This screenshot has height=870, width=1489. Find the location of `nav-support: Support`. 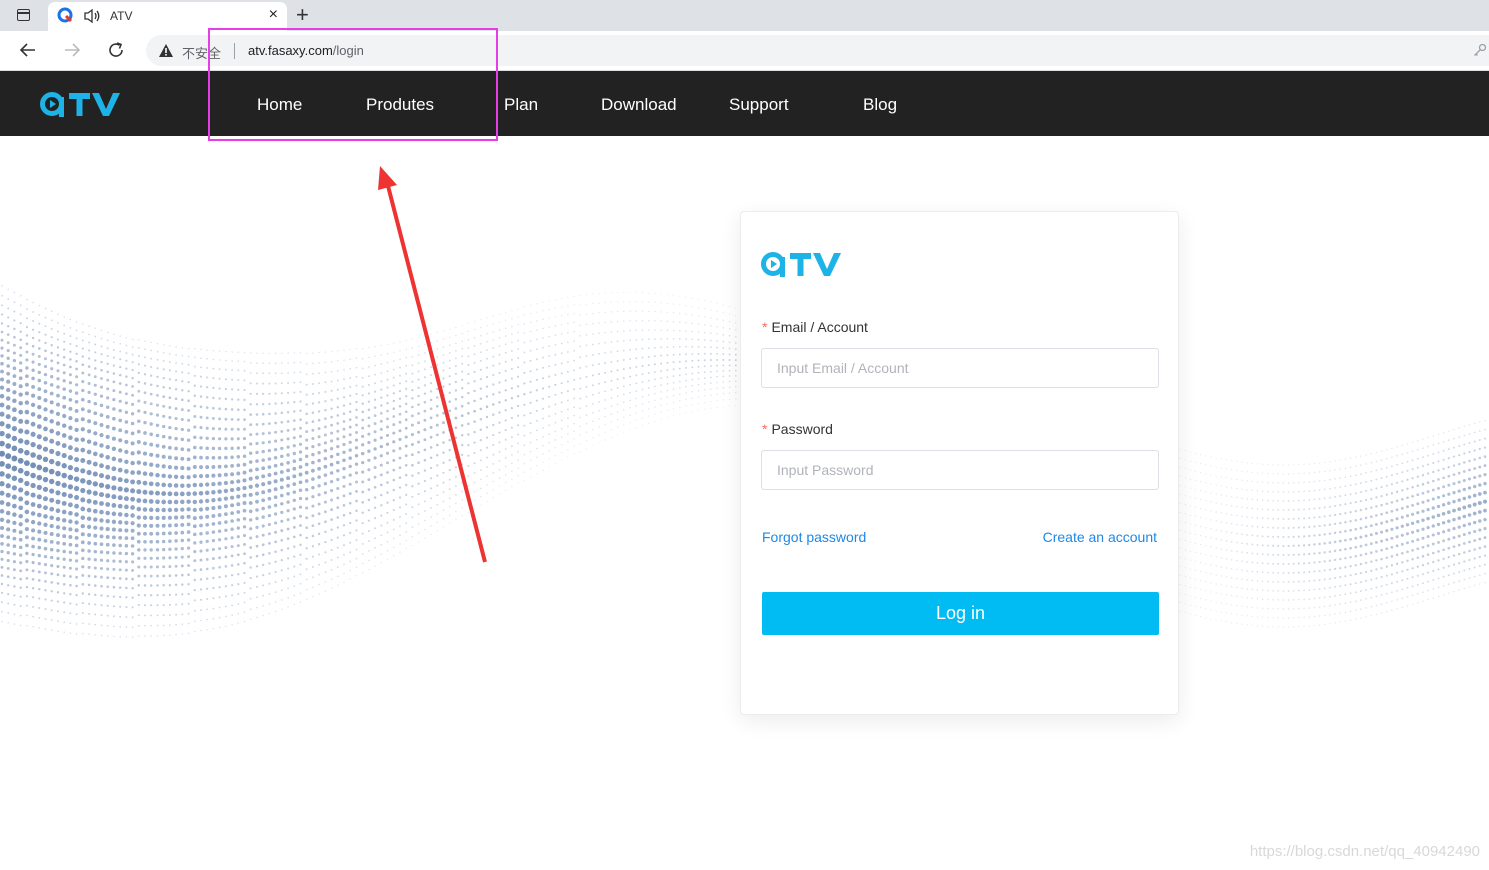

nav-support: Support is located at coordinates (759, 105).